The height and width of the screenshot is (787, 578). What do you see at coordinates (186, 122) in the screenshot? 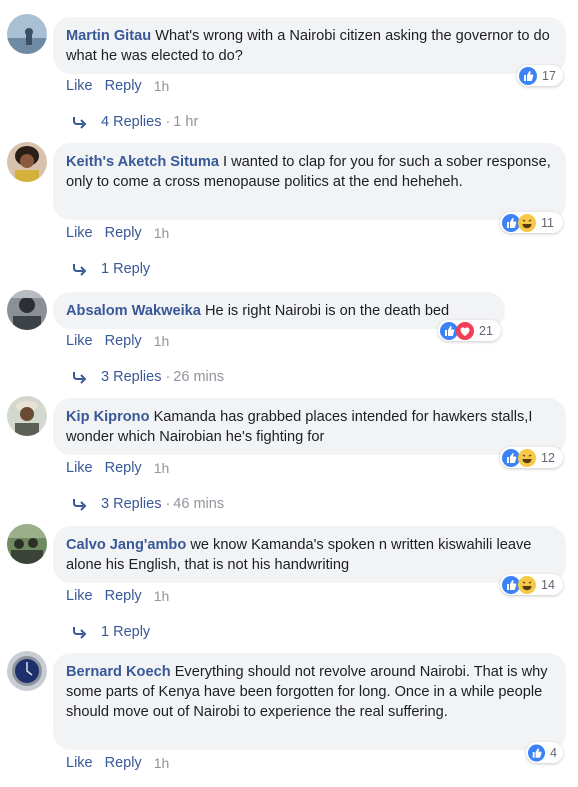
I see `replies-time: 1 hr` at bounding box center [186, 122].